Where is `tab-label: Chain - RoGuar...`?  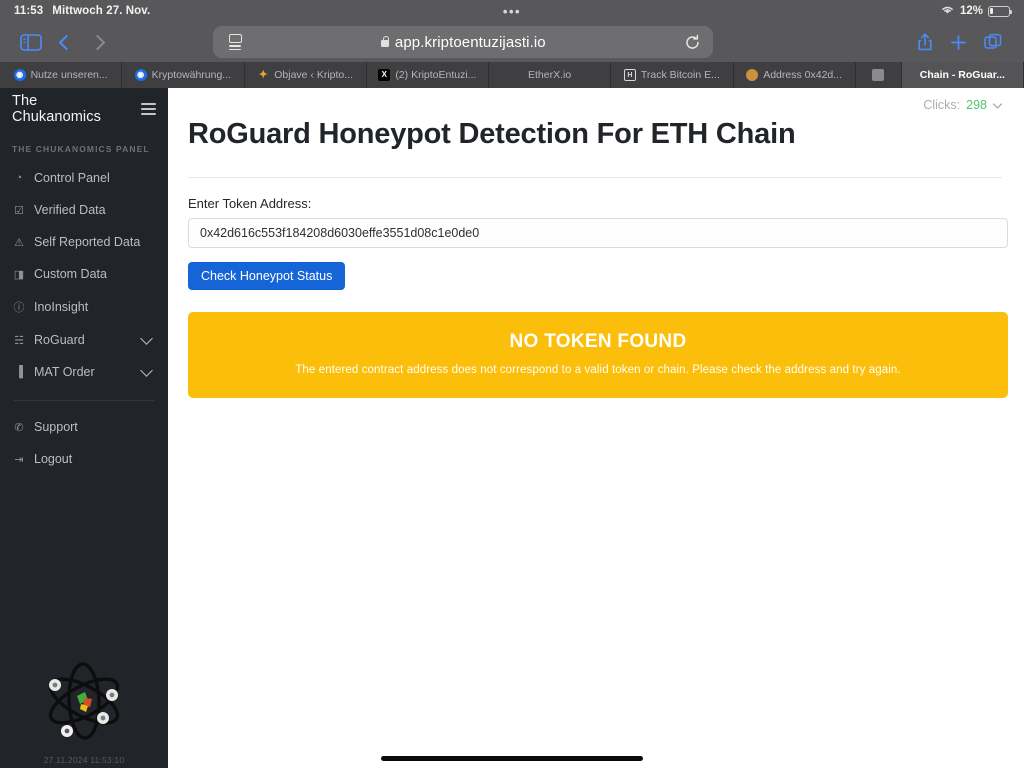
tab-label: Chain - RoGuar... is located at coordinates (962, 75).